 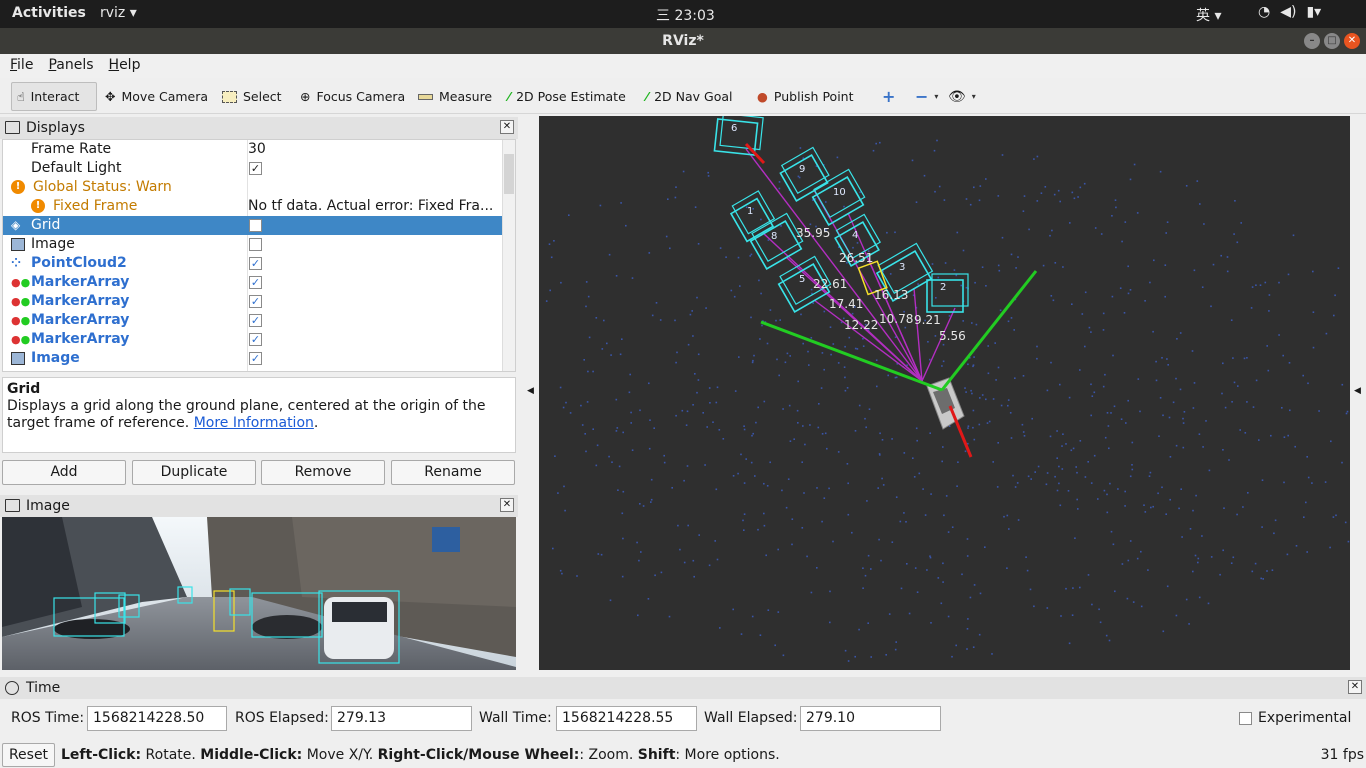 I want to click on input-method: 英 ▾, so click(x=1208, y=15).